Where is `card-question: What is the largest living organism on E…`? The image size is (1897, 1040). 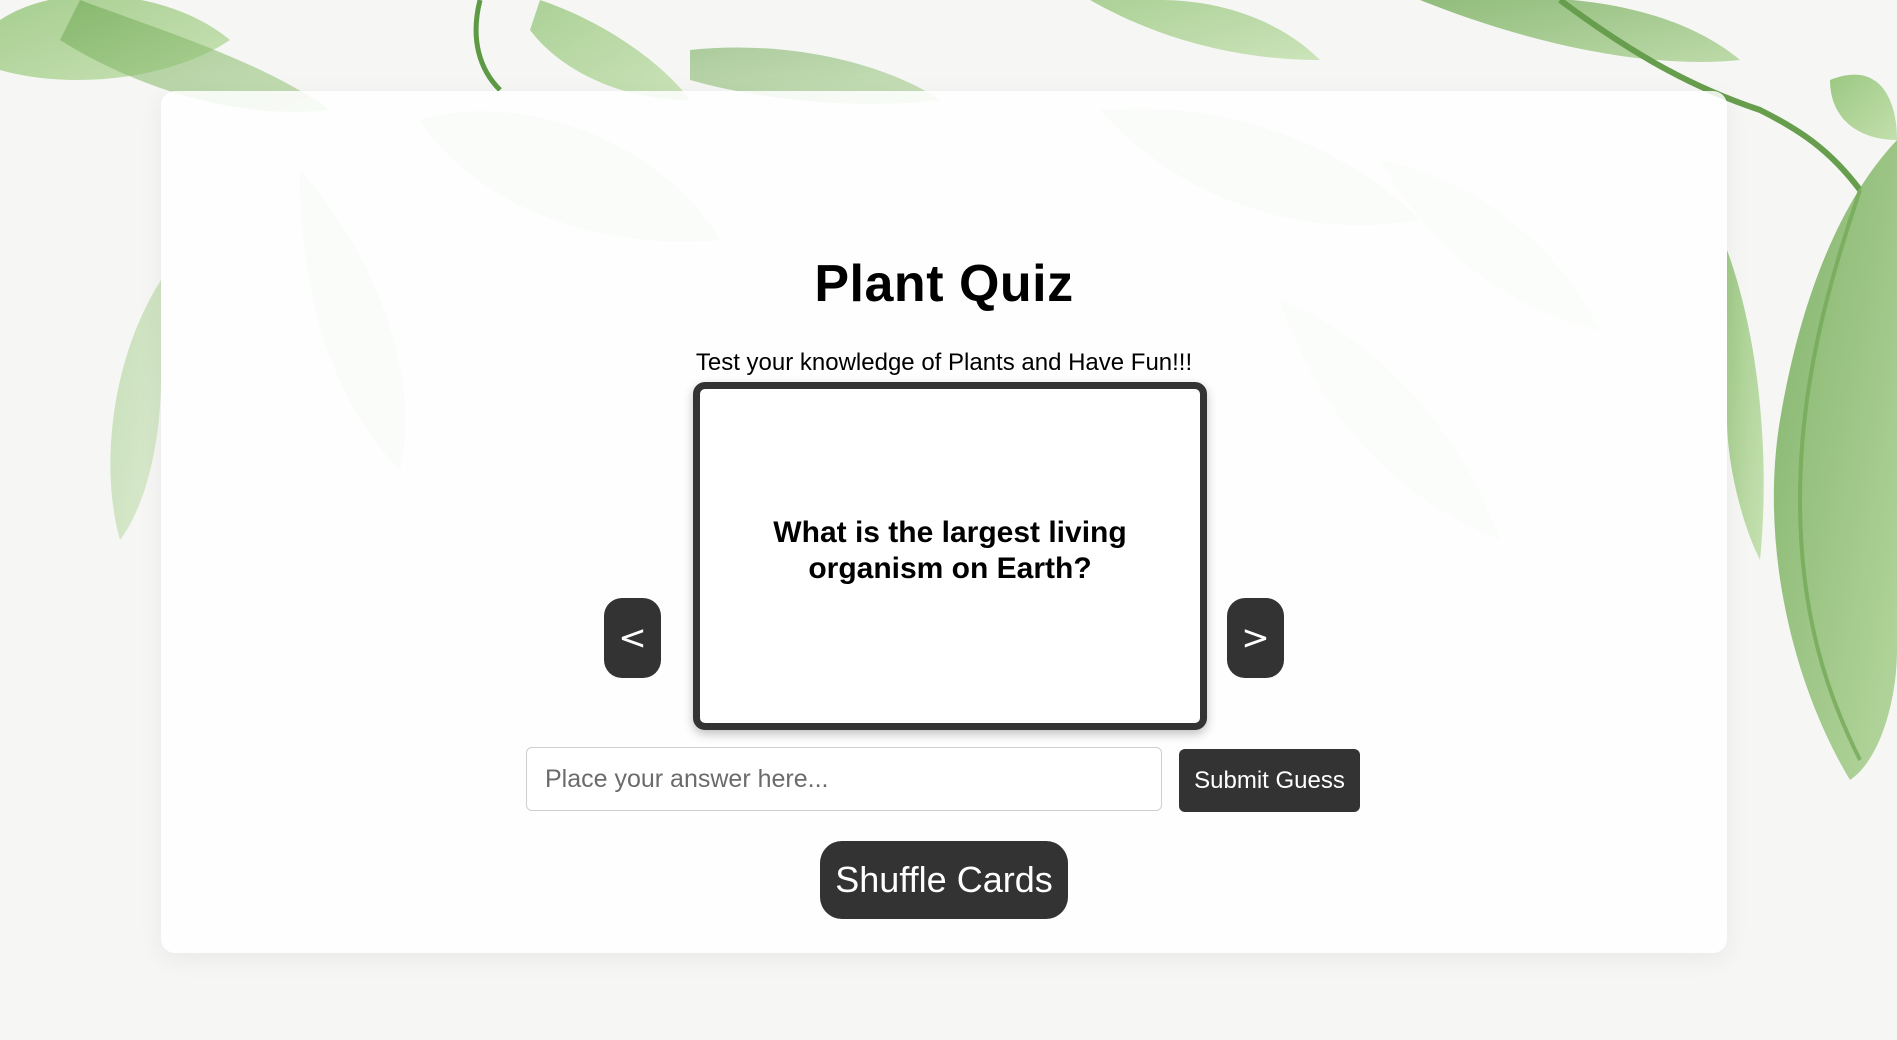
card-question: What is the largest living organism on E… is located at coordinates (950, 550).